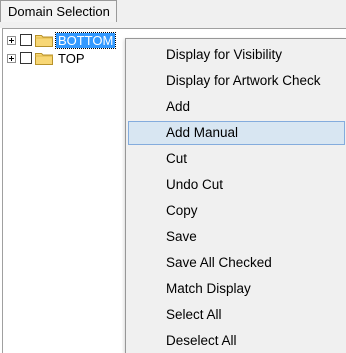 This screenshot has width=346, height=353. I want to click on menu-item-cut: Cut, so click(236, 159).